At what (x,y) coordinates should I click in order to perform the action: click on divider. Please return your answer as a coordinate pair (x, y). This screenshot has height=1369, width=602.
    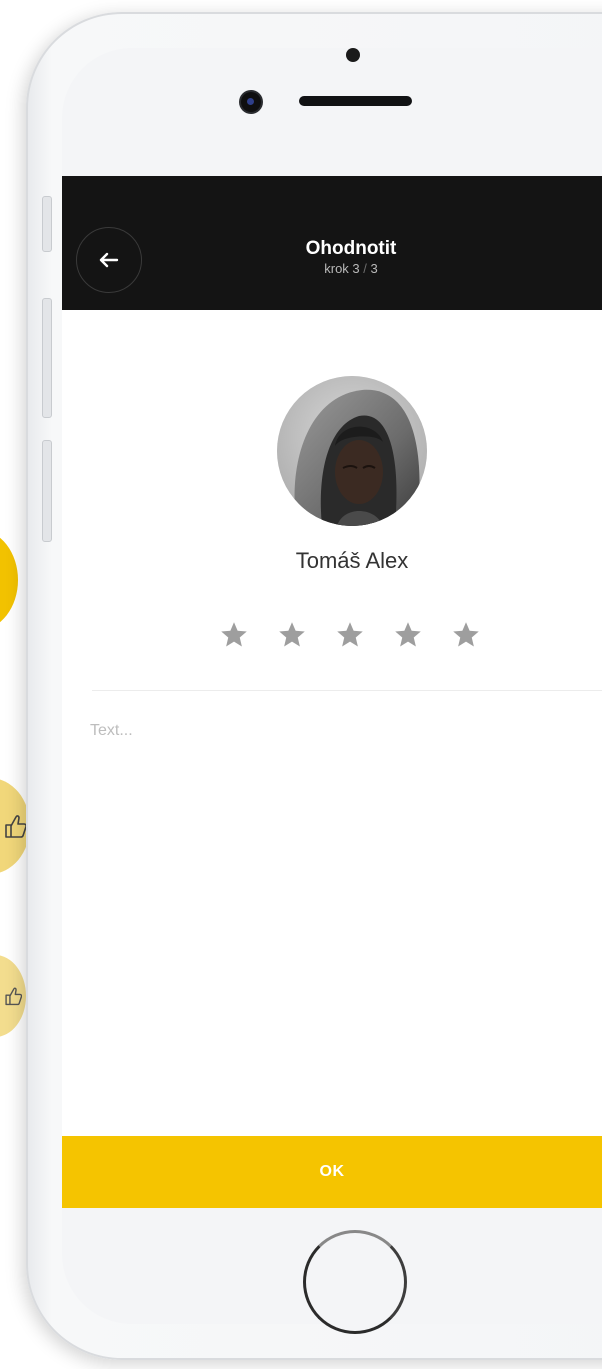
    Looking at the image, I should click on (347, 690).